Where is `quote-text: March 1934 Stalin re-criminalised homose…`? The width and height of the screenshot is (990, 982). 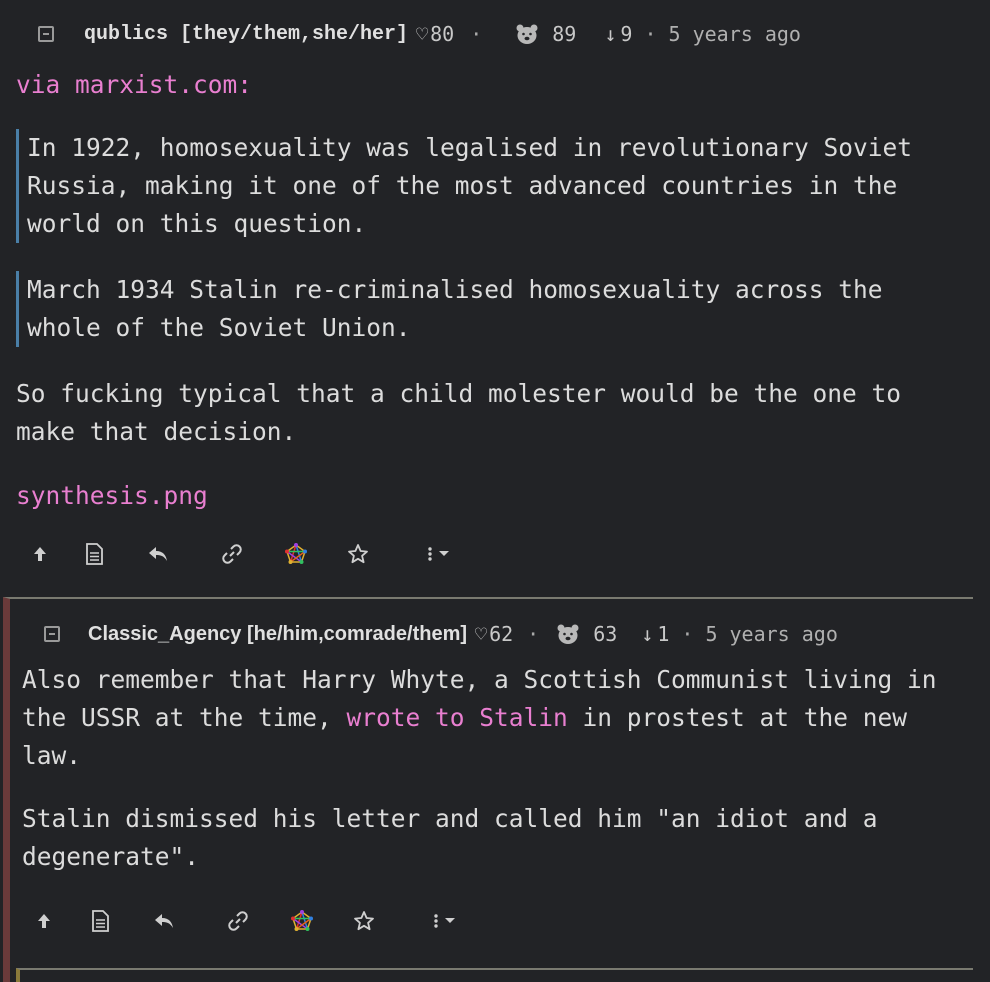 quote-text: March 1934 Stalin re-criminalised homose… is located at coordinates (455, 308).